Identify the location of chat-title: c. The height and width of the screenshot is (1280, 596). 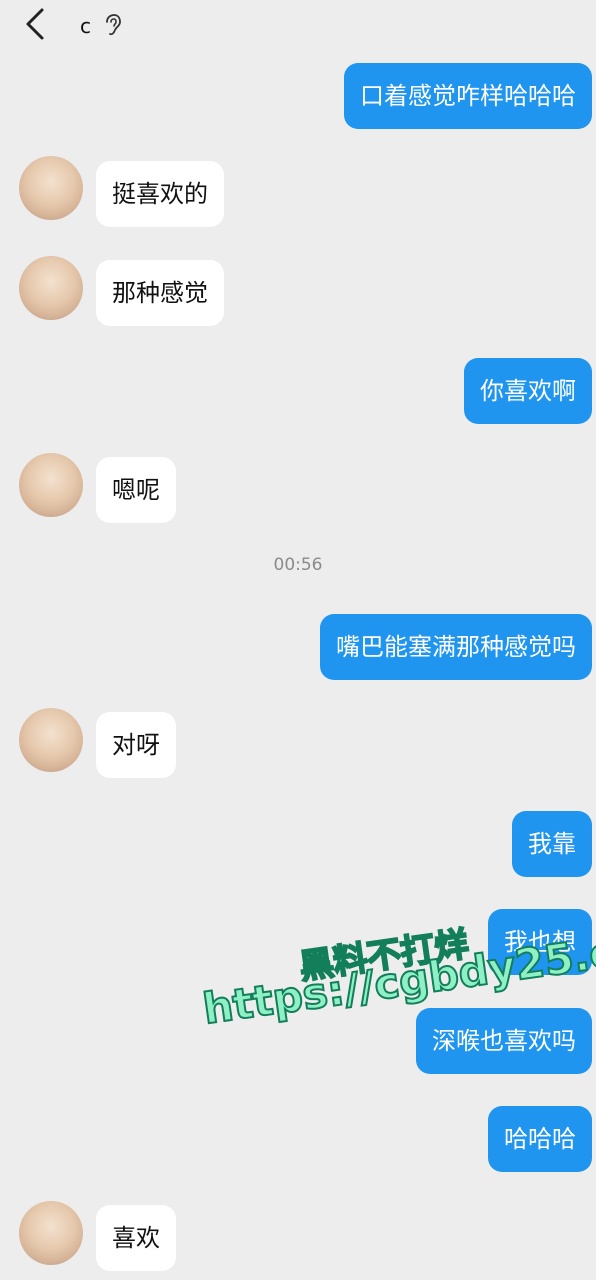
(85, 26).